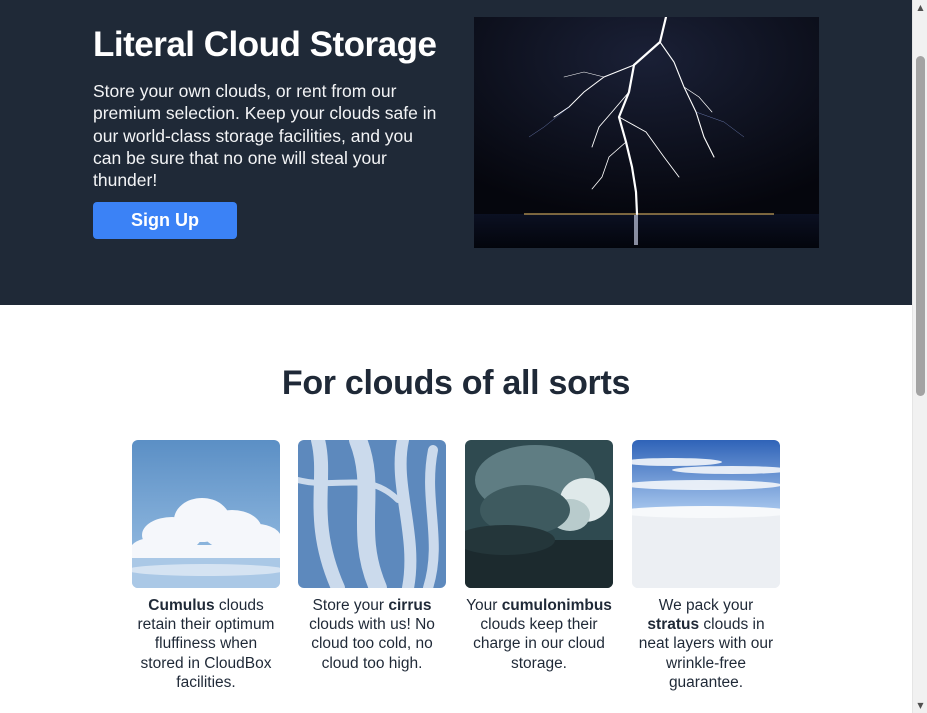 This screenshot has height=713, width=927. I want to click on scroll-up-arrow-icon: ▲, so click(920, 7).